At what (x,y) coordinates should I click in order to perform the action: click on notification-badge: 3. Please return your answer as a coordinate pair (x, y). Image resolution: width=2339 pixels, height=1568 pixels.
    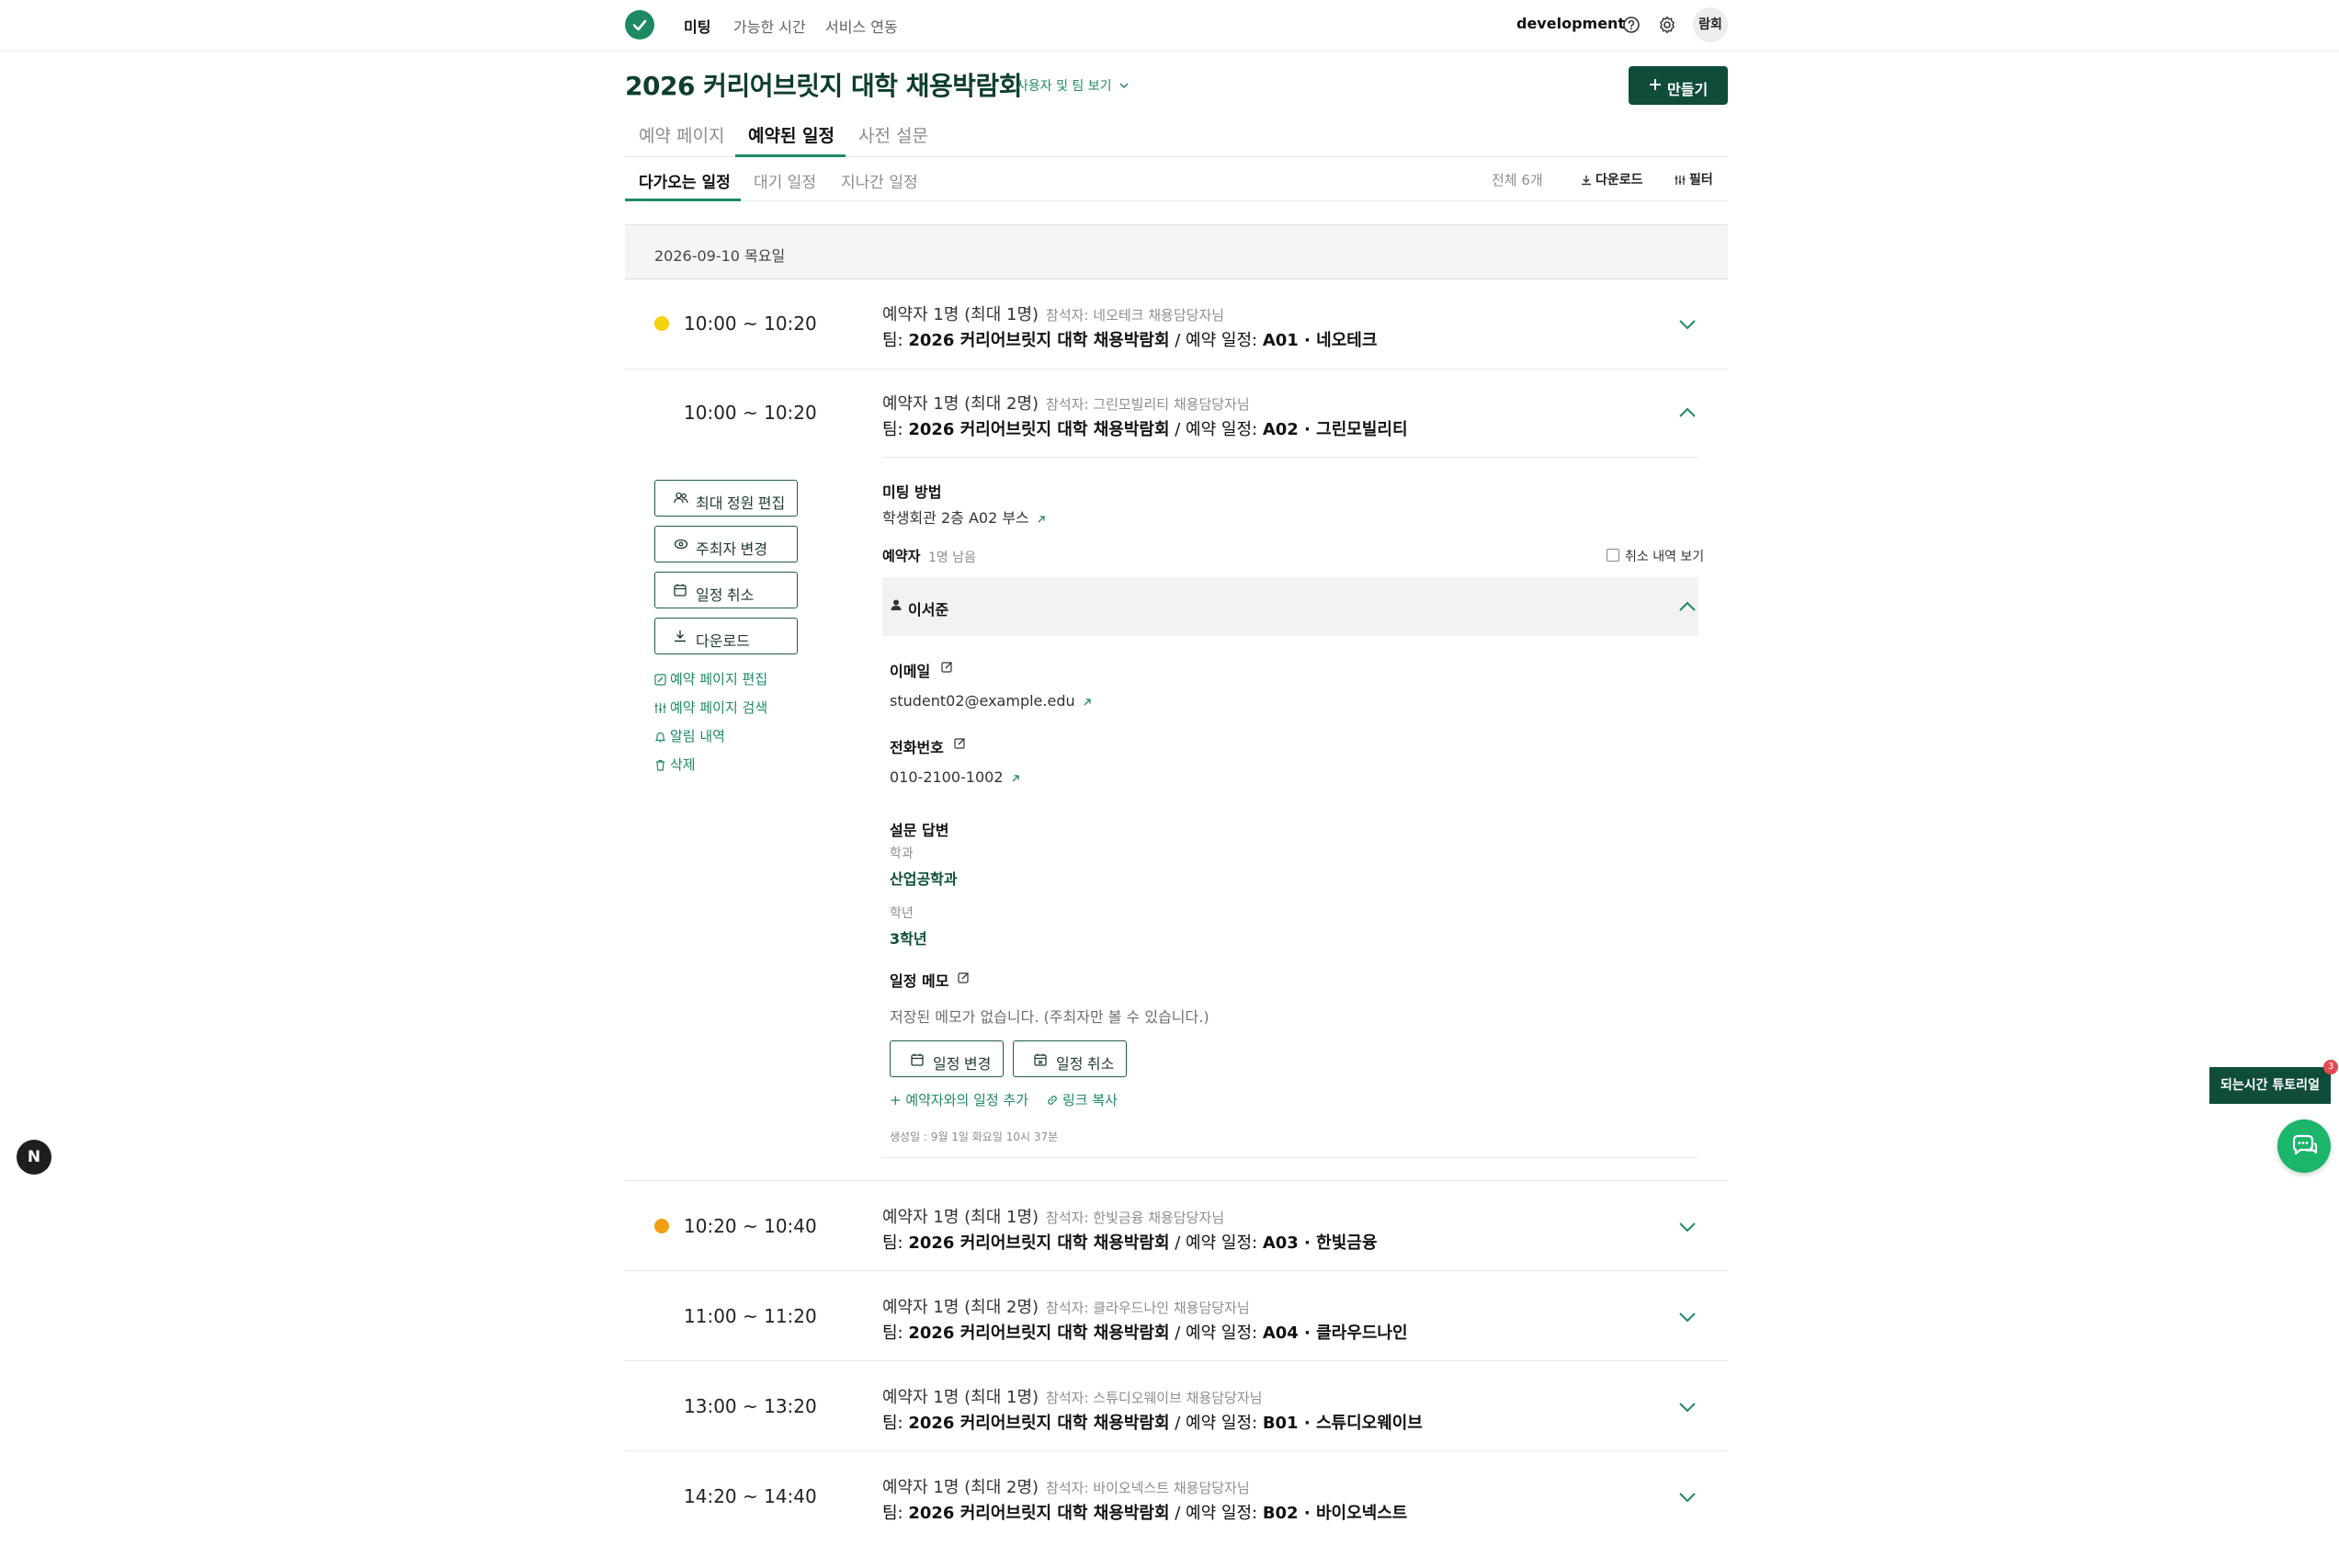
    Looking at the image, I should click on (2330, 1067).